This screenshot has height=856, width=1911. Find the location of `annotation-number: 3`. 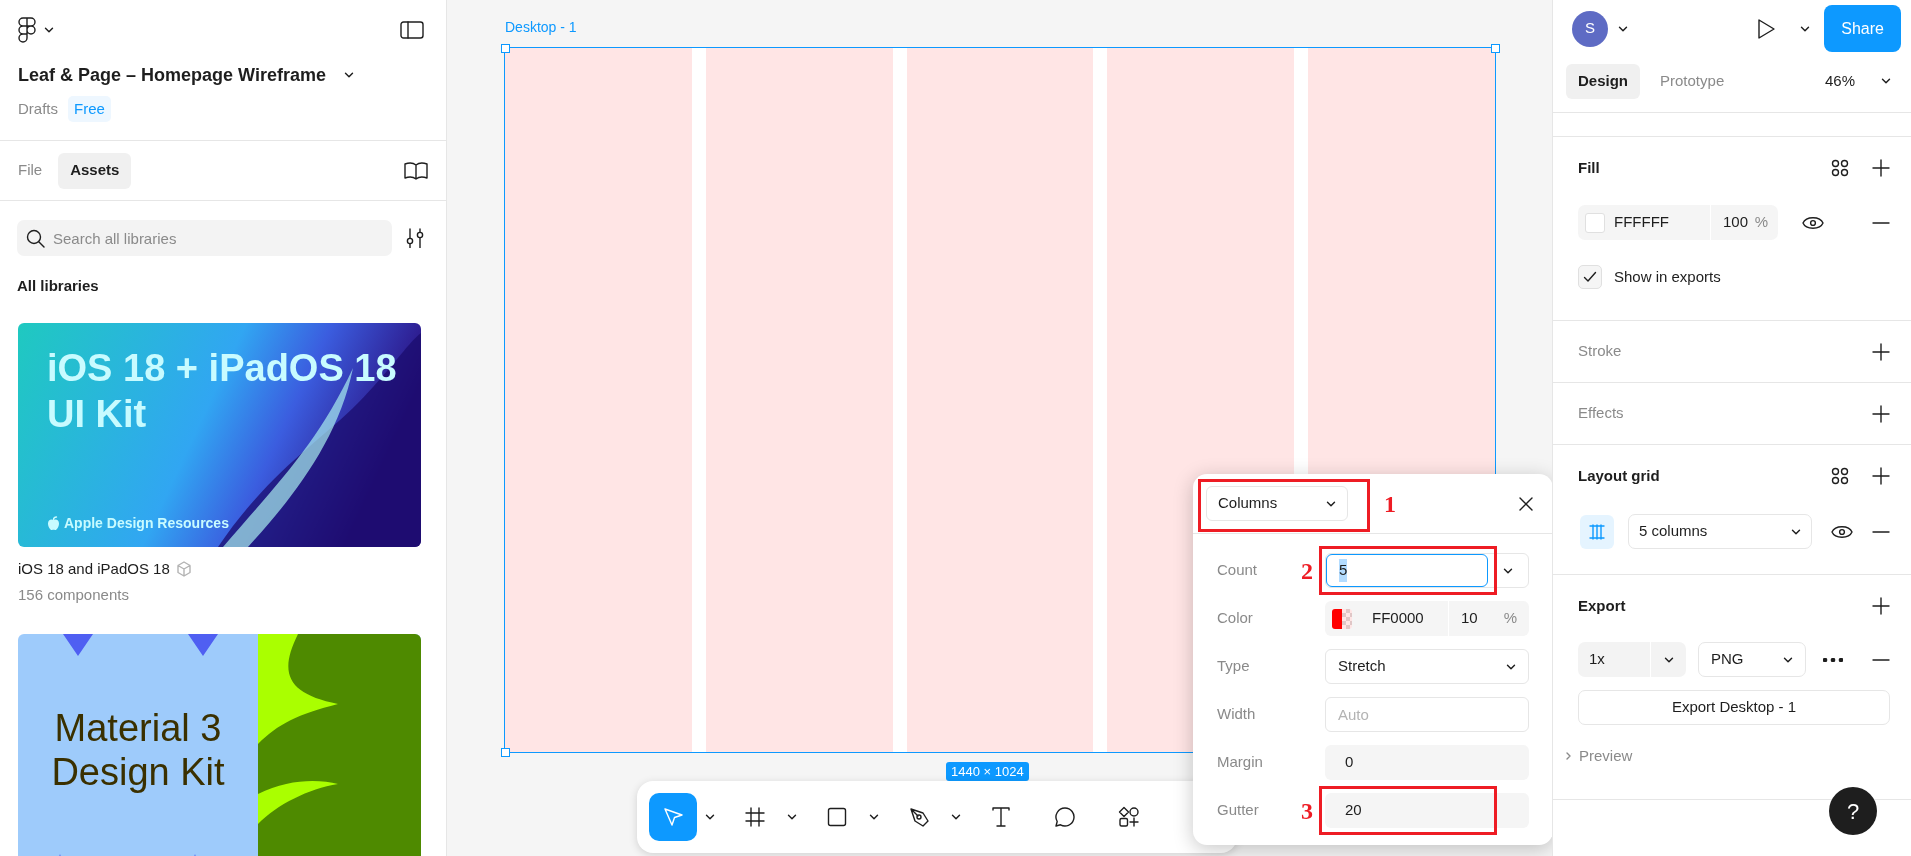

annotation-number: 3 is located at coordinates (1307, 811).